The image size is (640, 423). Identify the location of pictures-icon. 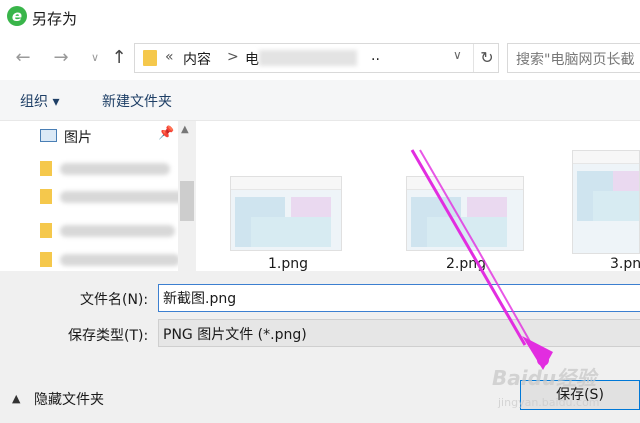
(48, 135).